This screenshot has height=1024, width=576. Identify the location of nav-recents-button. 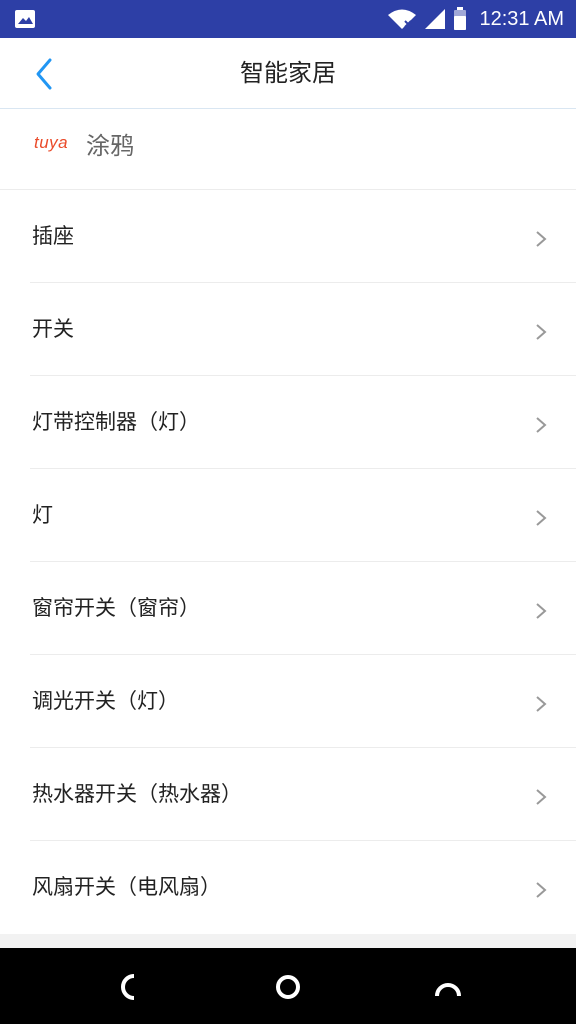
(448, 987).